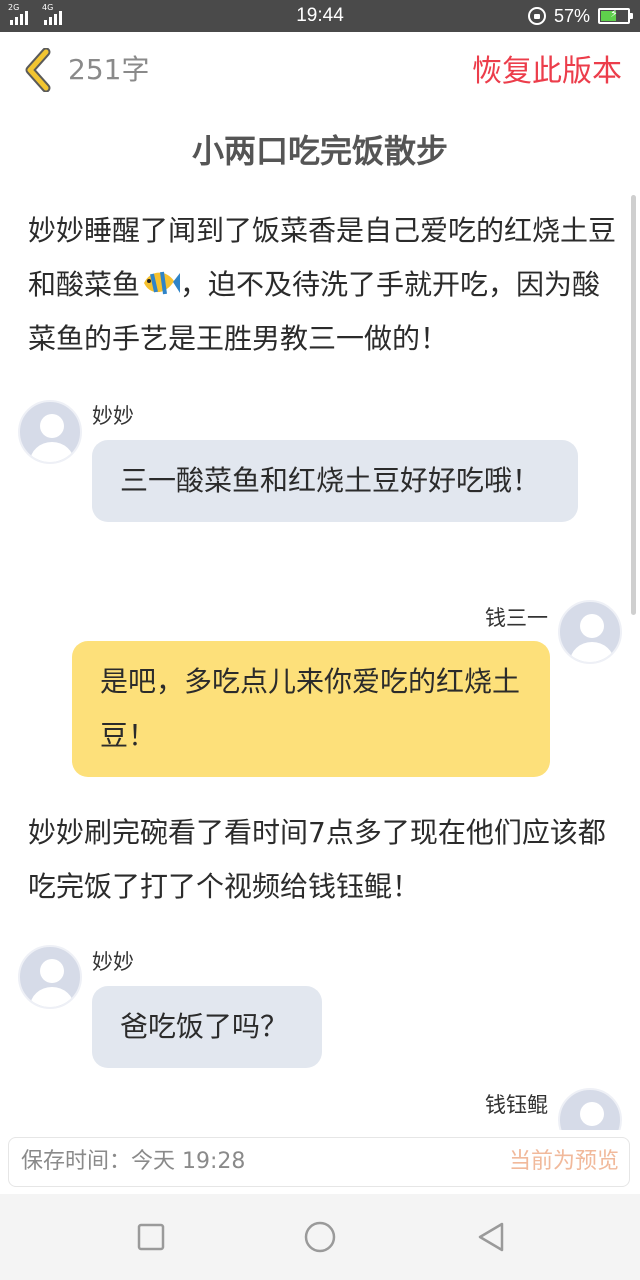  I want to click on speaker-name: 钱三一, so click(516, 618).